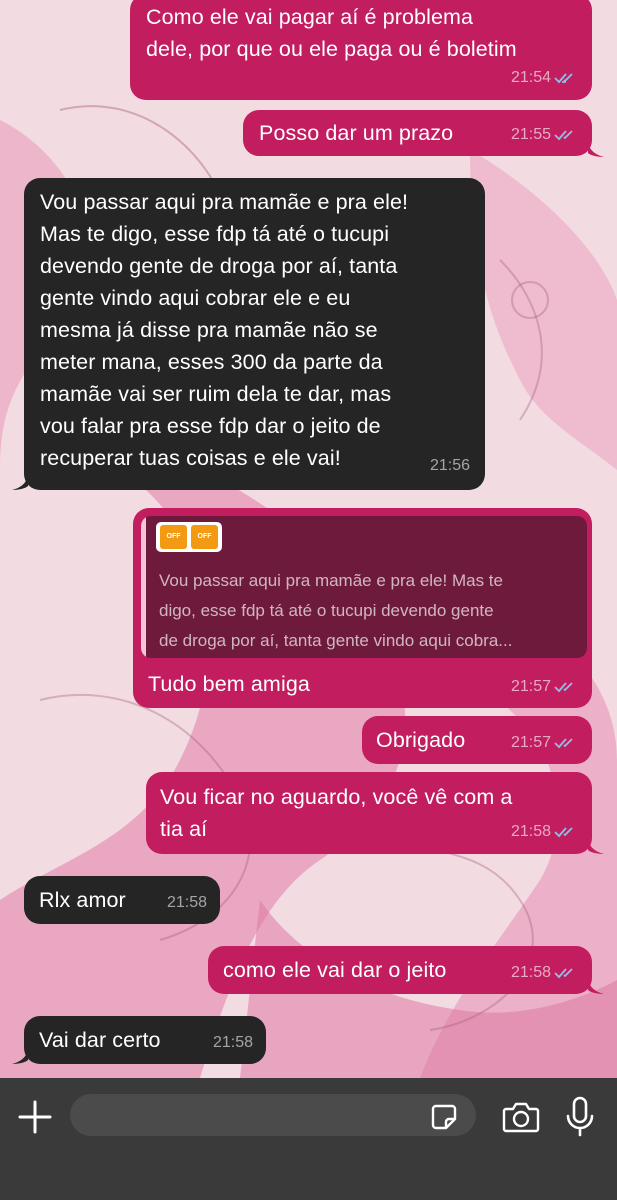 The image size is (617, 1200). What do you see at coordinates (190, 458) in the screenshot?
I see `message-text-line: recuperar tuas coisas e ele vai!` at bounding box center [190, 458].